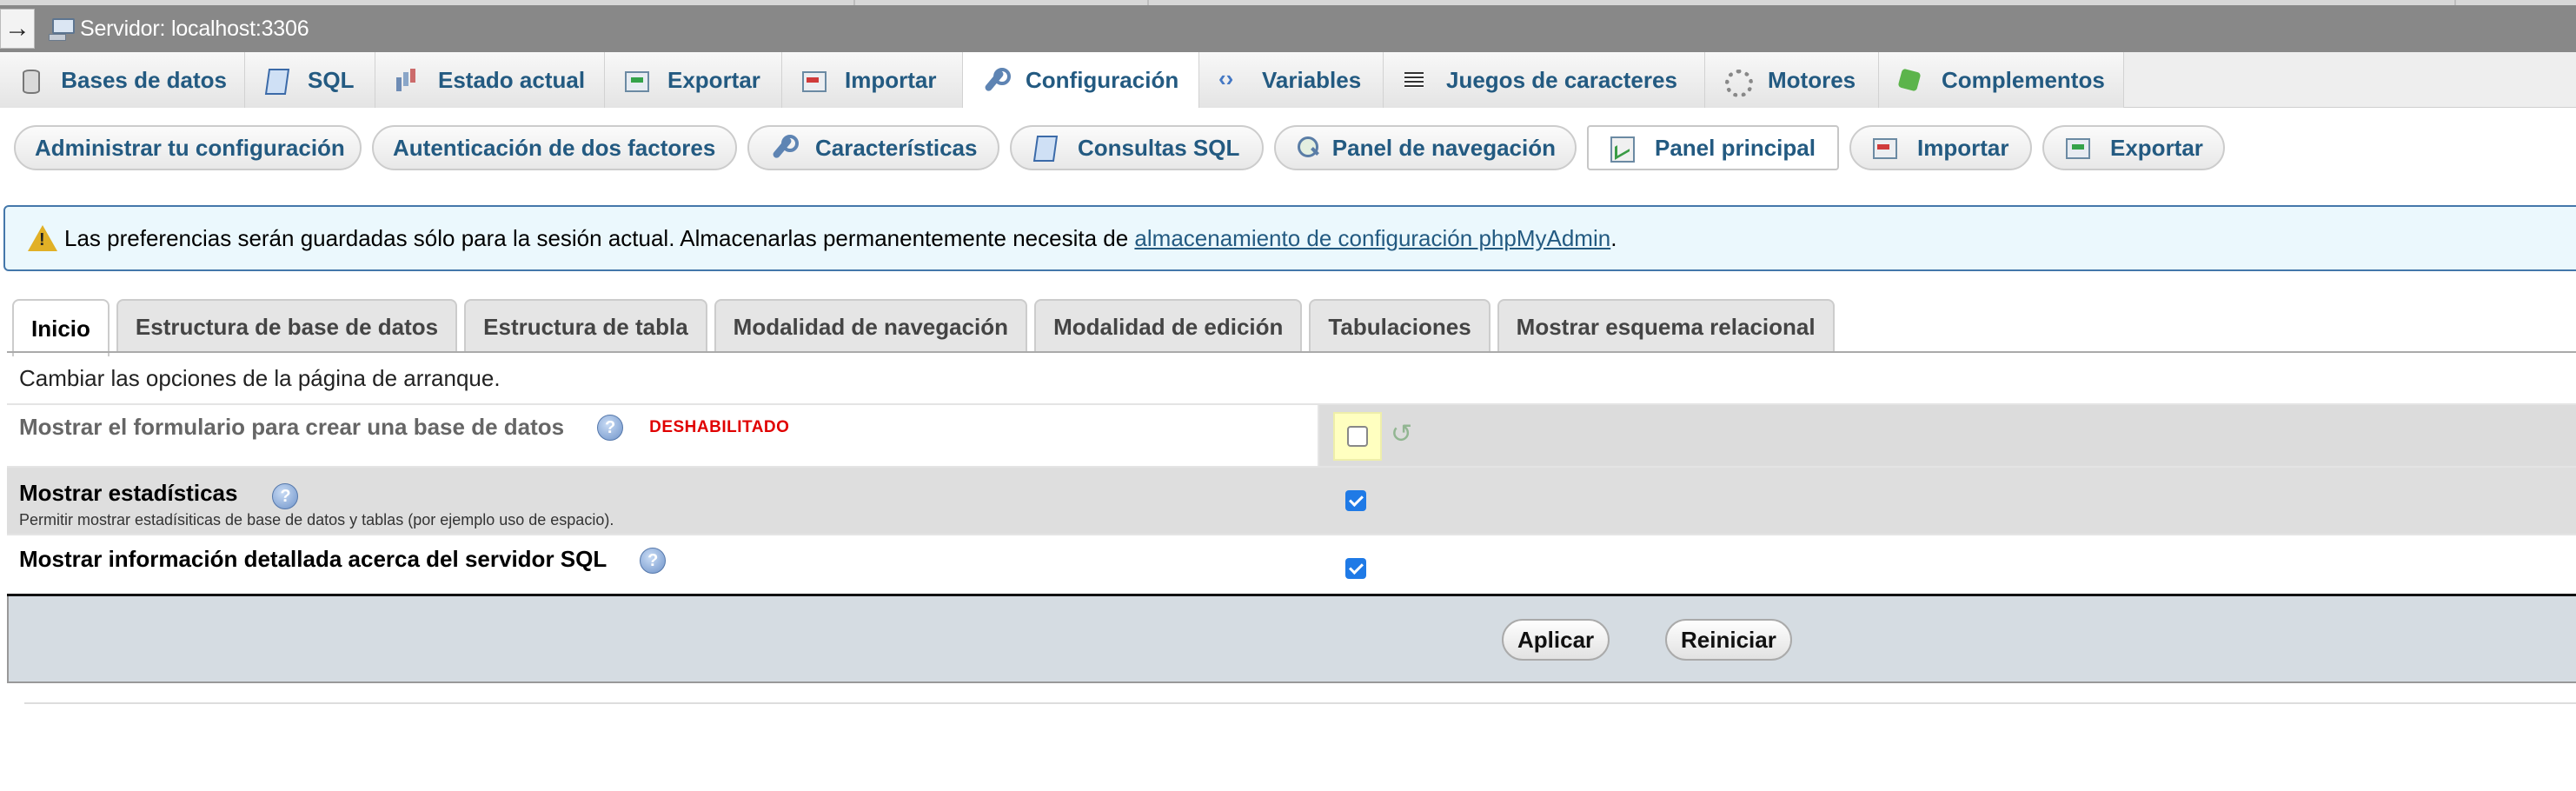 The image size is (2576, 791). I want to click on tab-charsets: Juegos de caracteres, so click(1544, 80).